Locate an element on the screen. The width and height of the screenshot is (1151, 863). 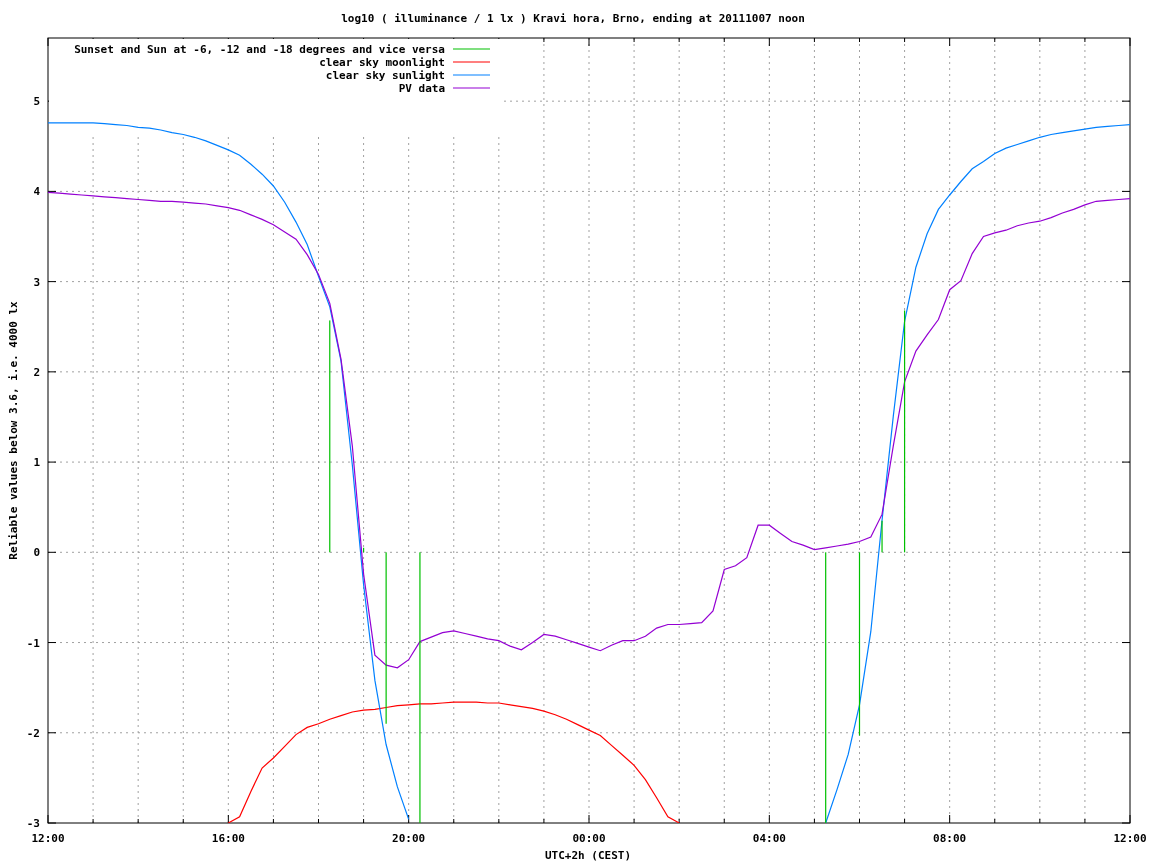
y-axis-title: Reliable values below 3.6, i.e. 4000 lx is located at coordinates (13, 430).